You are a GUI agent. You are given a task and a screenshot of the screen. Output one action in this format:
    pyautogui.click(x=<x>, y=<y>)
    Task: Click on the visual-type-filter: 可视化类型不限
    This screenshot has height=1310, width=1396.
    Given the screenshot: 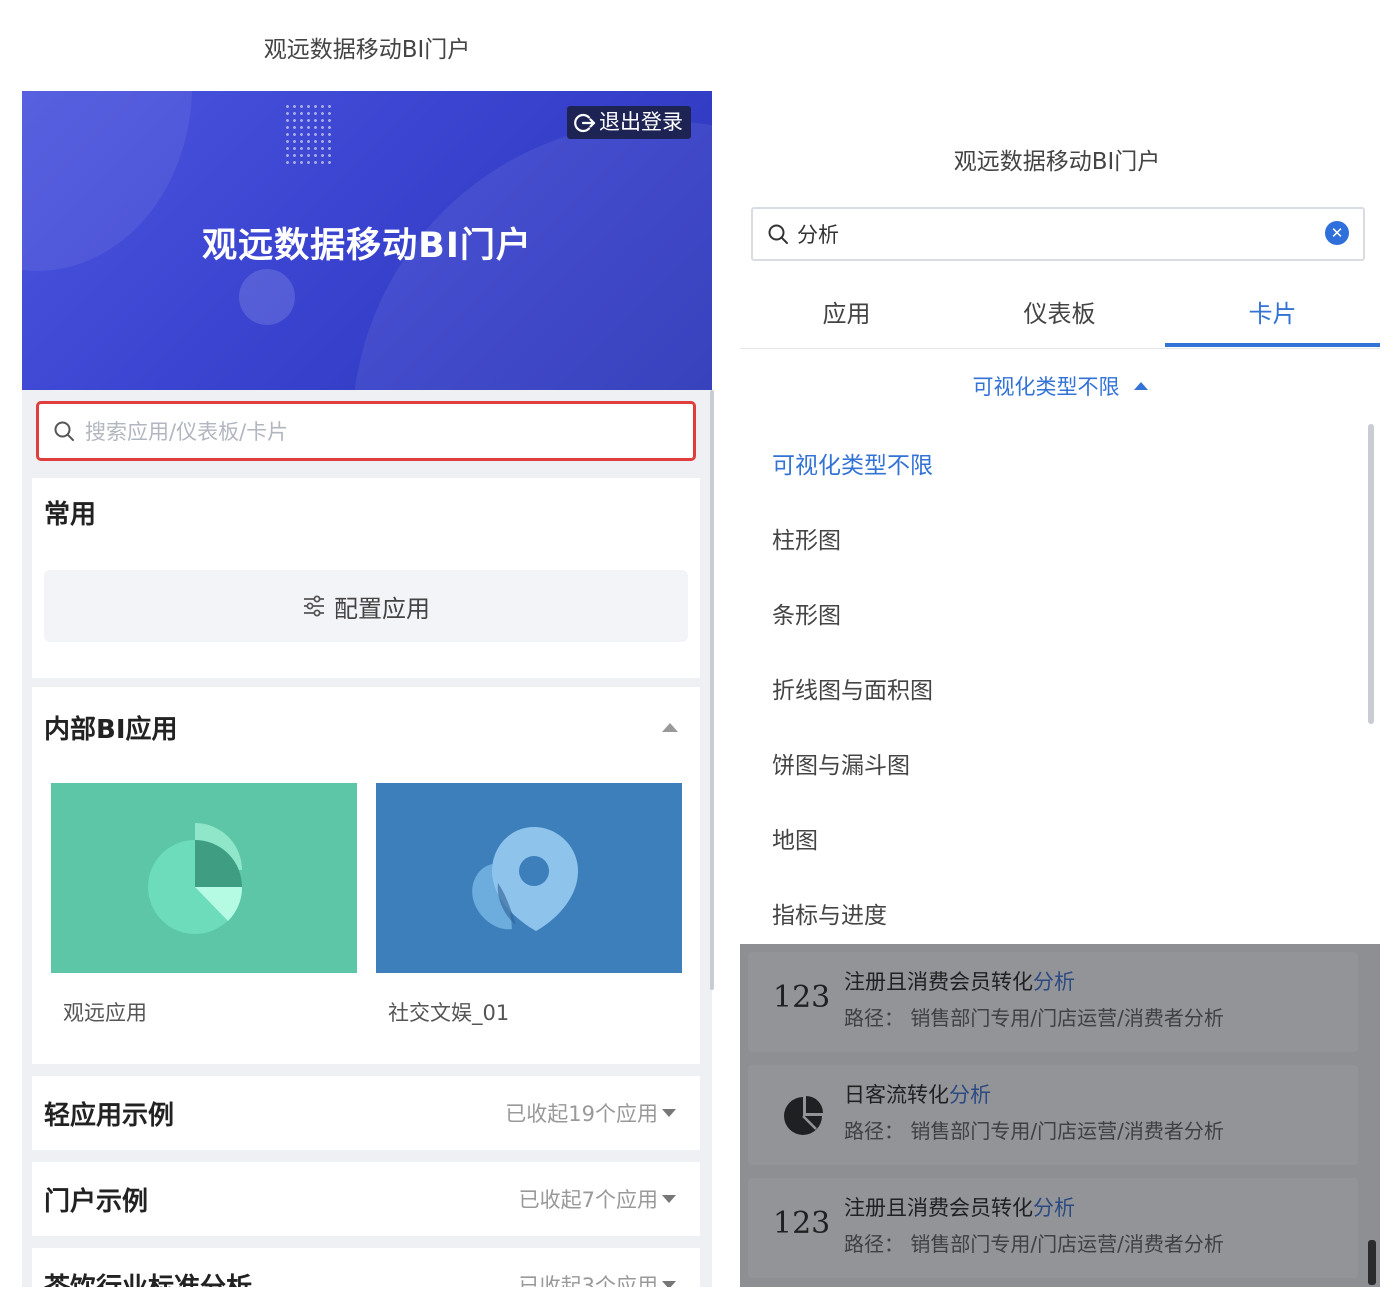 What is the action you would take?
    pyautogui.click(x=1060, y=386)
    